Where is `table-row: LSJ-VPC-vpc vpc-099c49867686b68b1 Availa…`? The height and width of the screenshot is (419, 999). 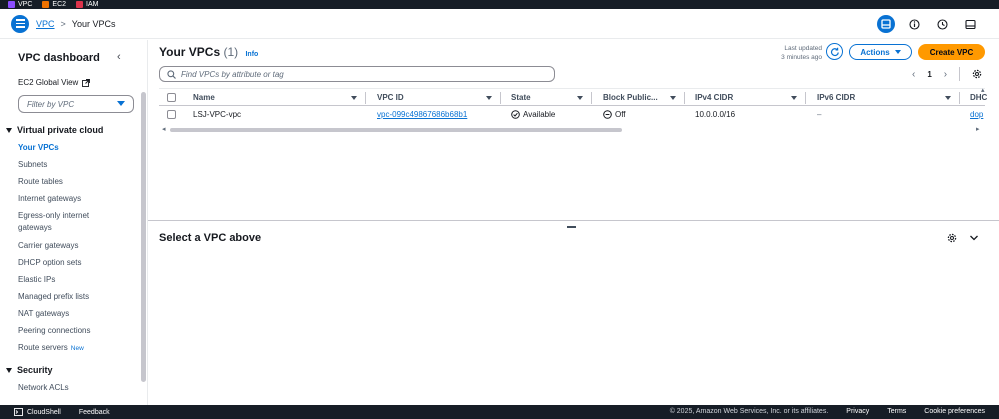 table-row: LSJ-VPC-vpc vpc-099c49867686b68b1 Availa… is located at coordinates (572, 115).